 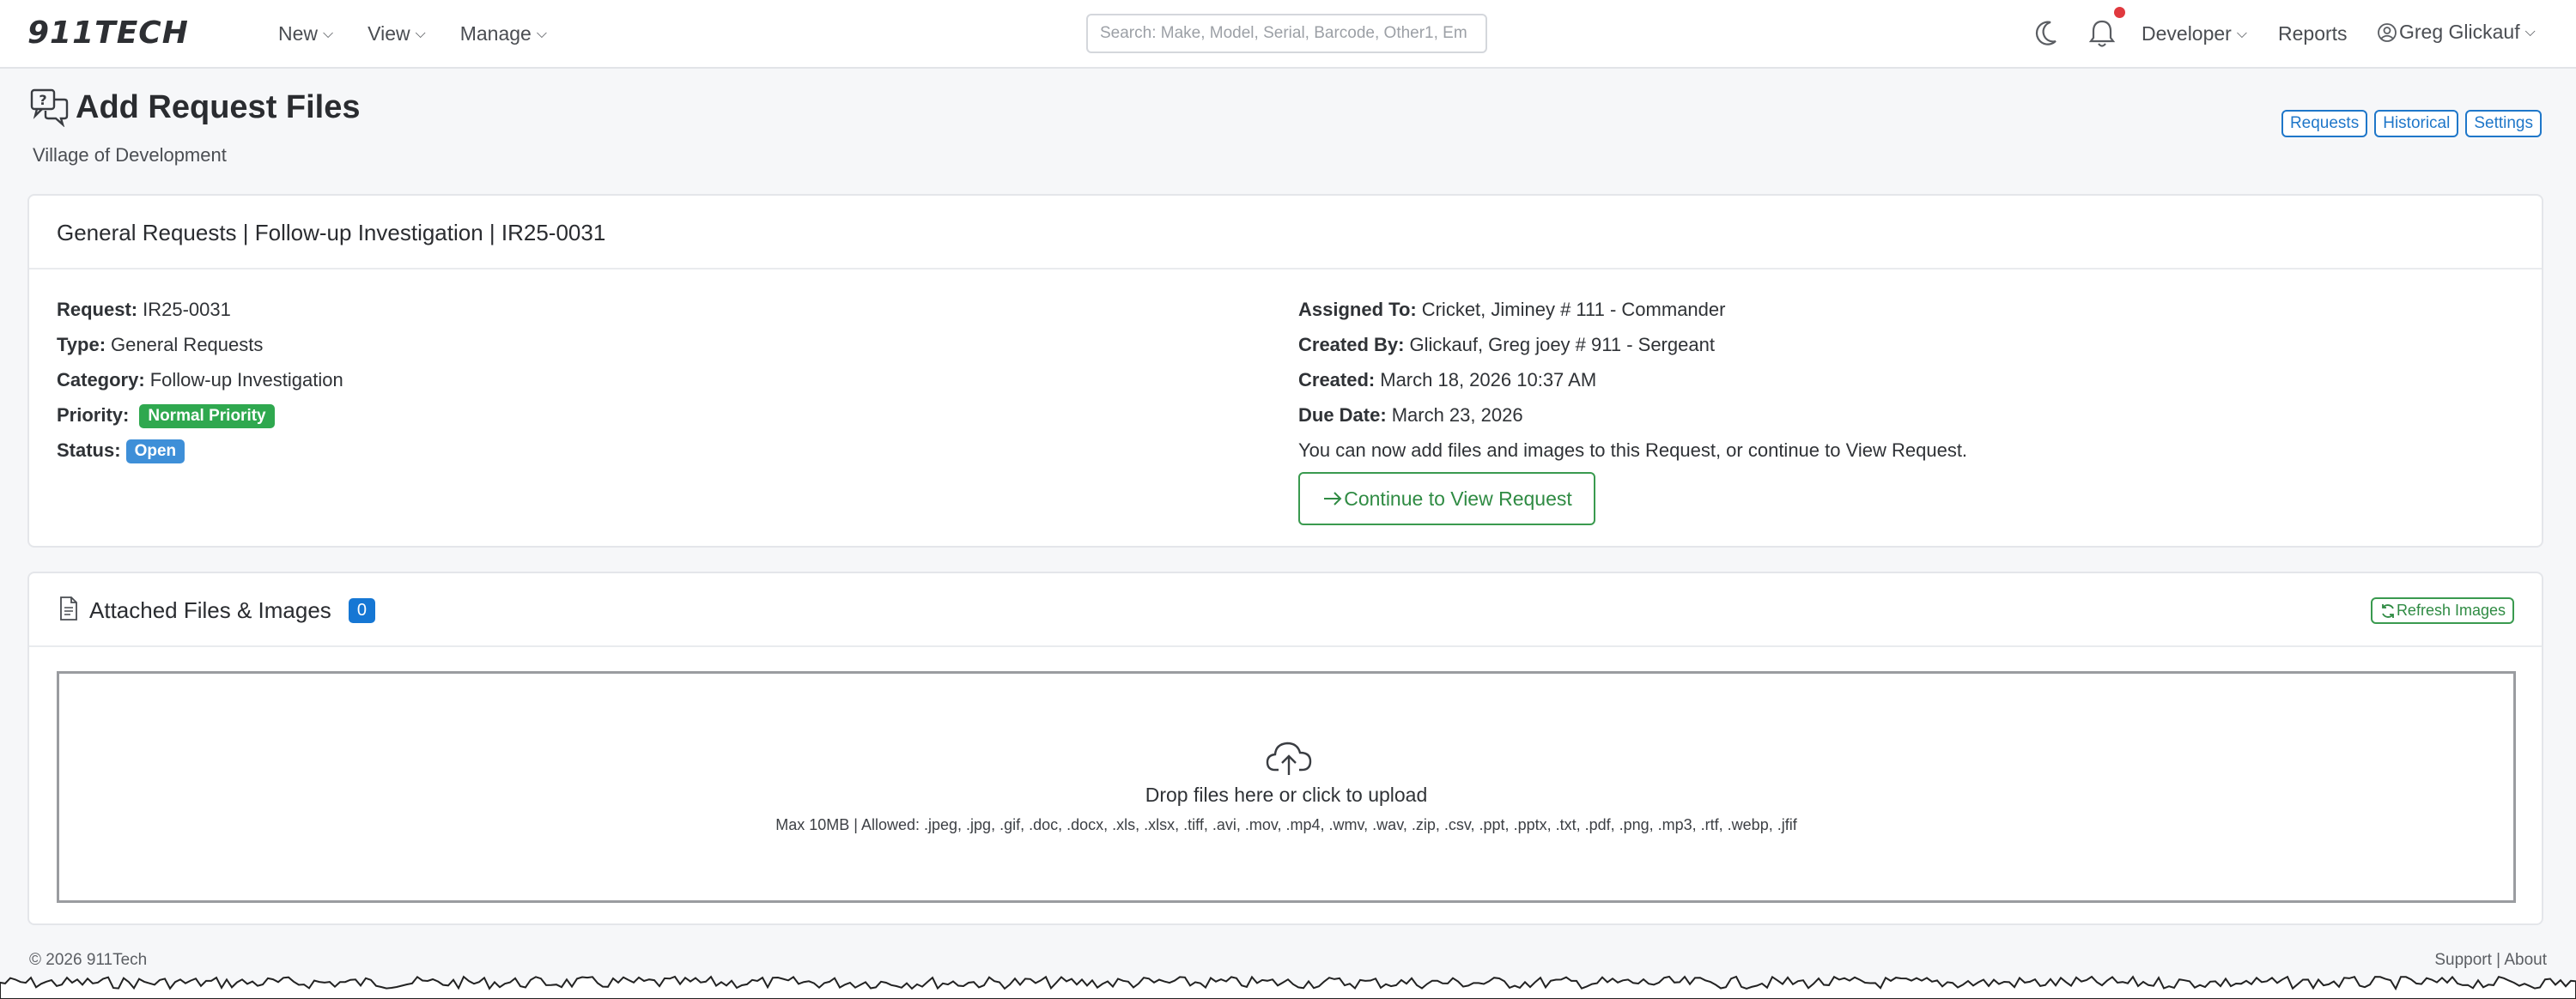 What do you see at coordinates (1342, 415) in the screenshot?
I see `due-date-label: Due Date:` at bounding box center [1342, 415].